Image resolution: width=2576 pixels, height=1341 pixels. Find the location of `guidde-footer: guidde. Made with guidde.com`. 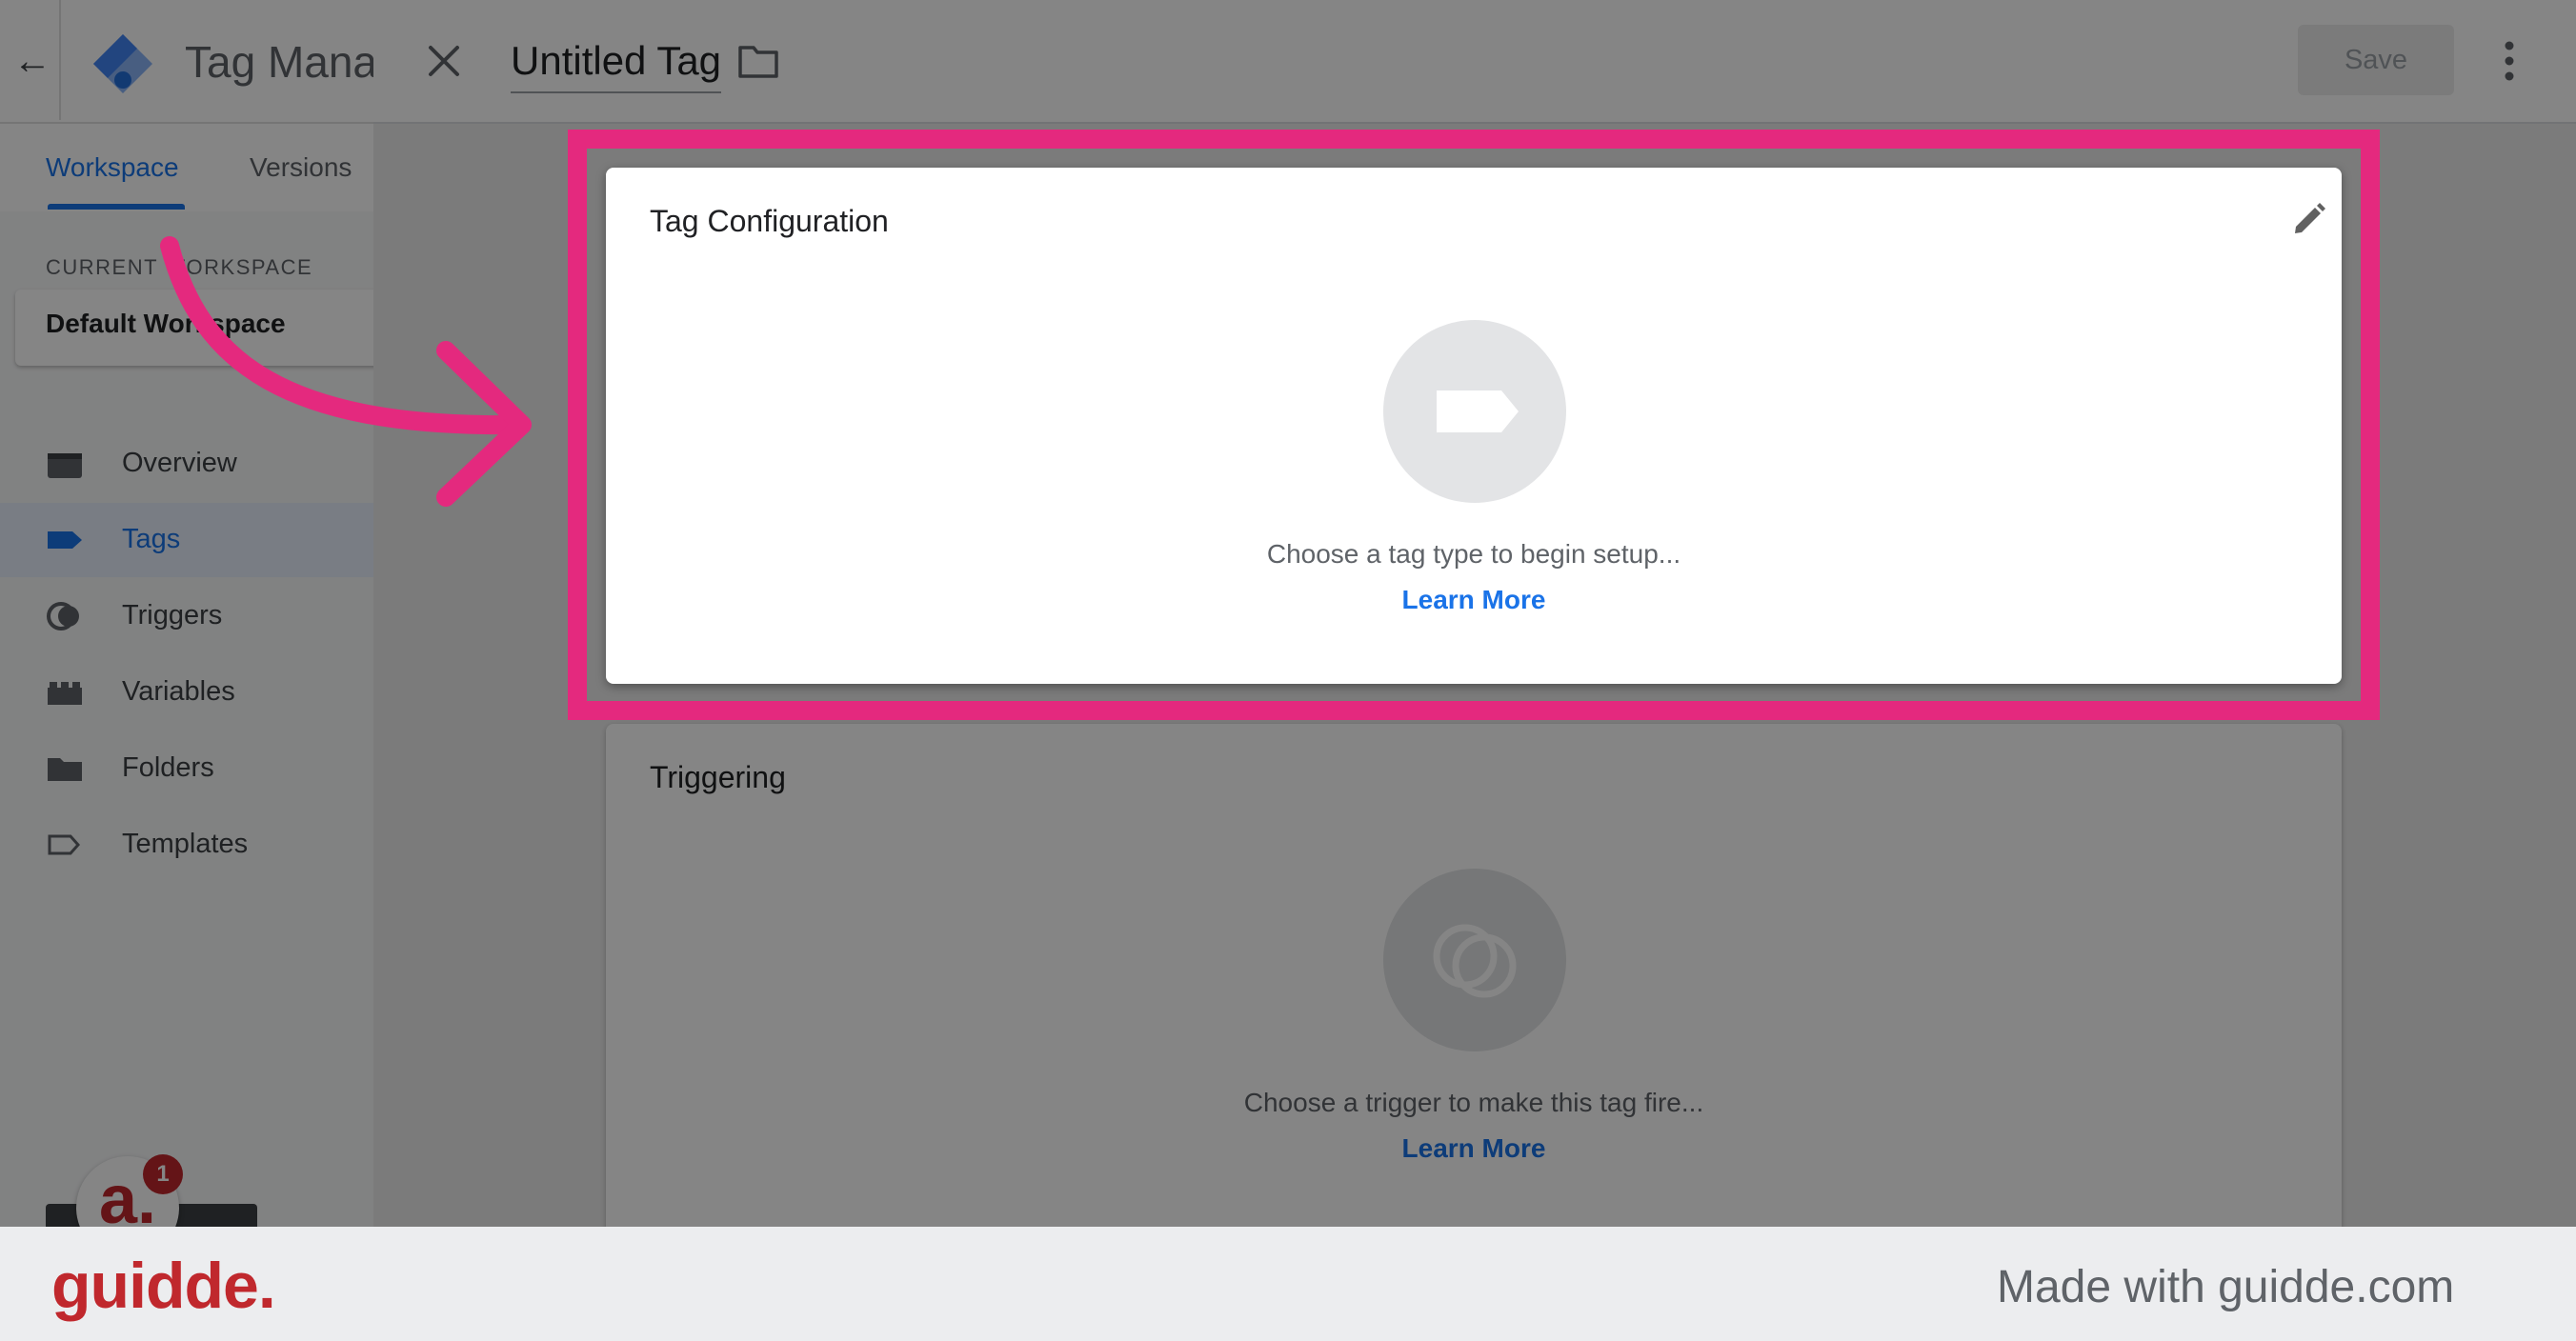

guidde-footer: guidde. Made with guidde.com is located at coordinates (1288, 1284).